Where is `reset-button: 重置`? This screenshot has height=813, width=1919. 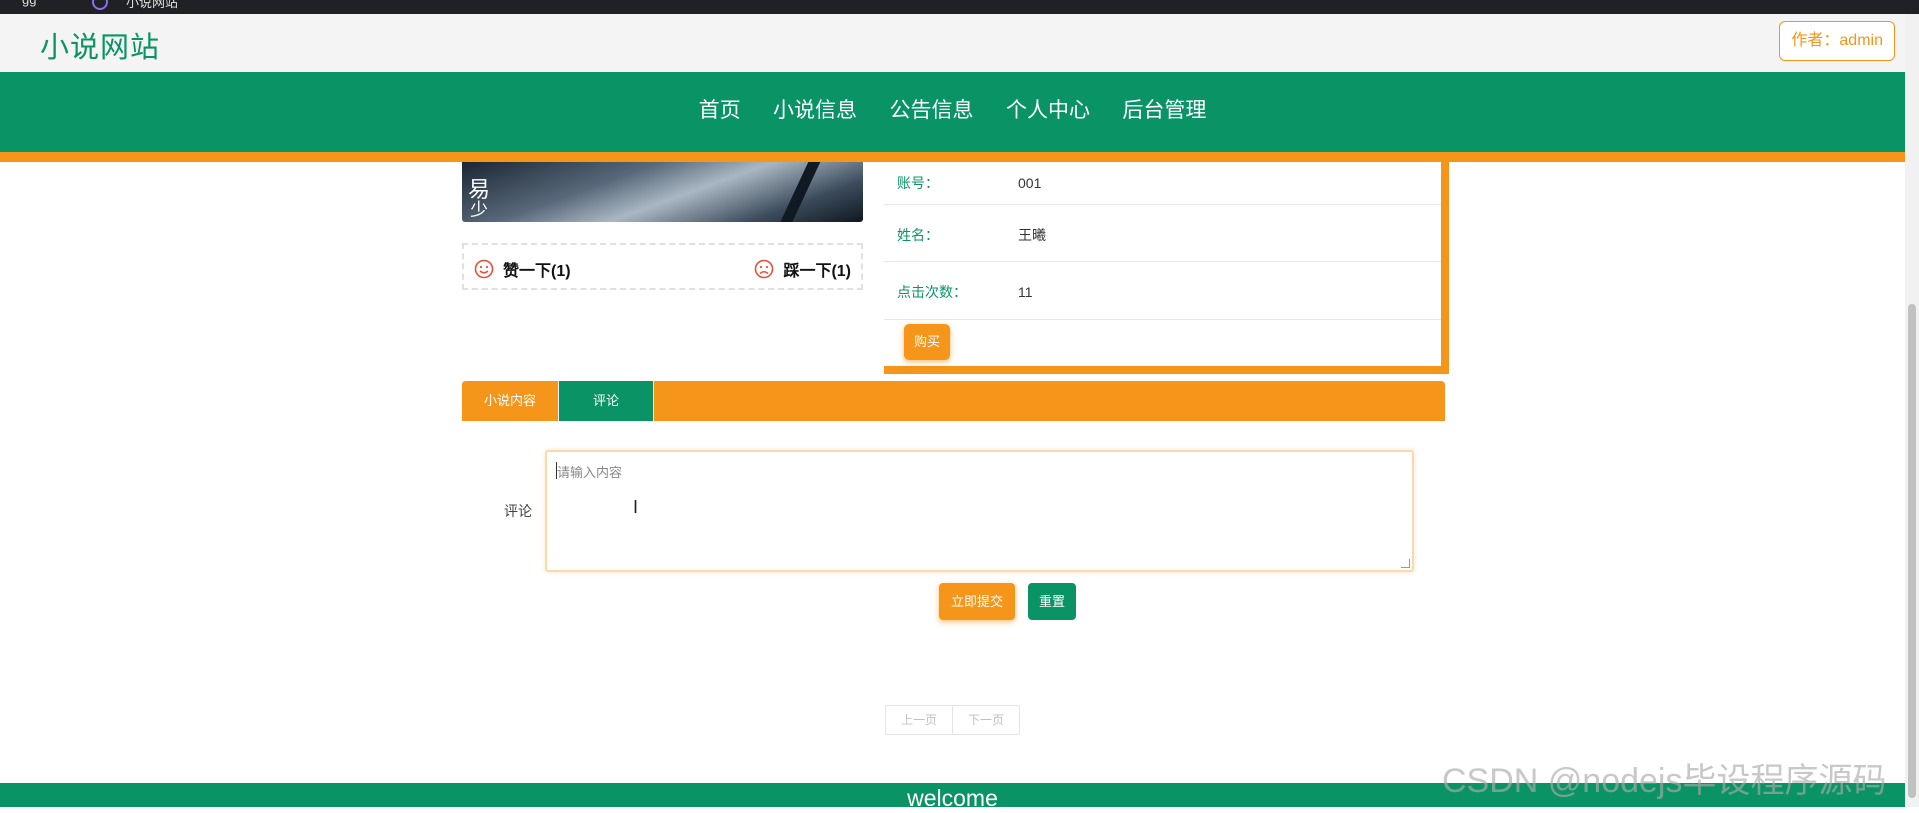
reset-button: 重置 is located at coordinates (1052, 601).